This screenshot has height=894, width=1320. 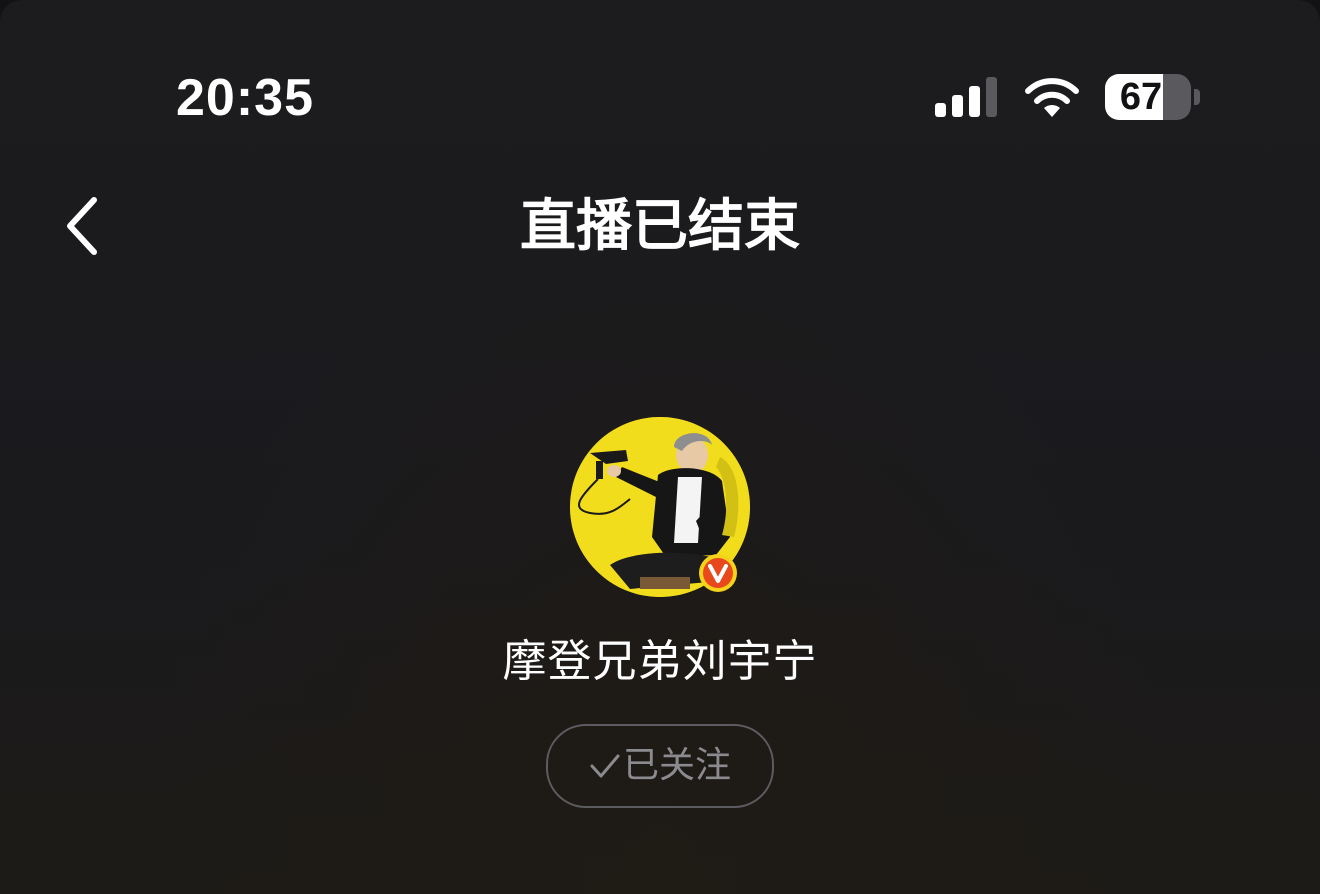 What do you see at coordinates (245, 98) in the screenshot?
I see `status-time: 20:35` at bounding box center [245, 98].